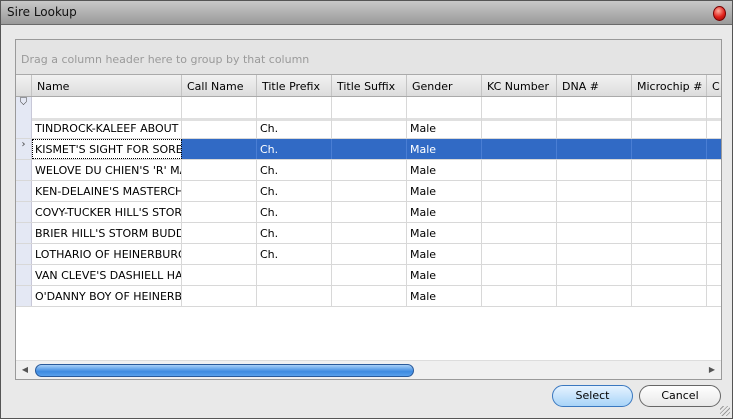 Image resolution: width=733 pixels, height=419 pixels. I want to click on table-row: WELOVE DU CHIEN'S 'R' MAN Ch. Male, so click(368, 170).